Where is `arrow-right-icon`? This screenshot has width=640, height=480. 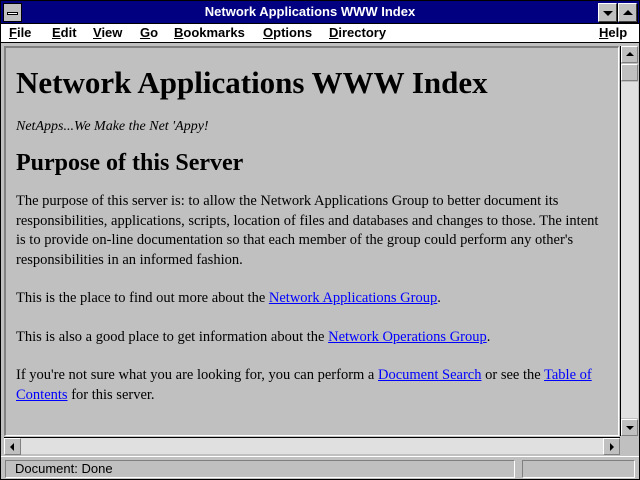
arrow-right-icon is located at coordinates (612, 447).